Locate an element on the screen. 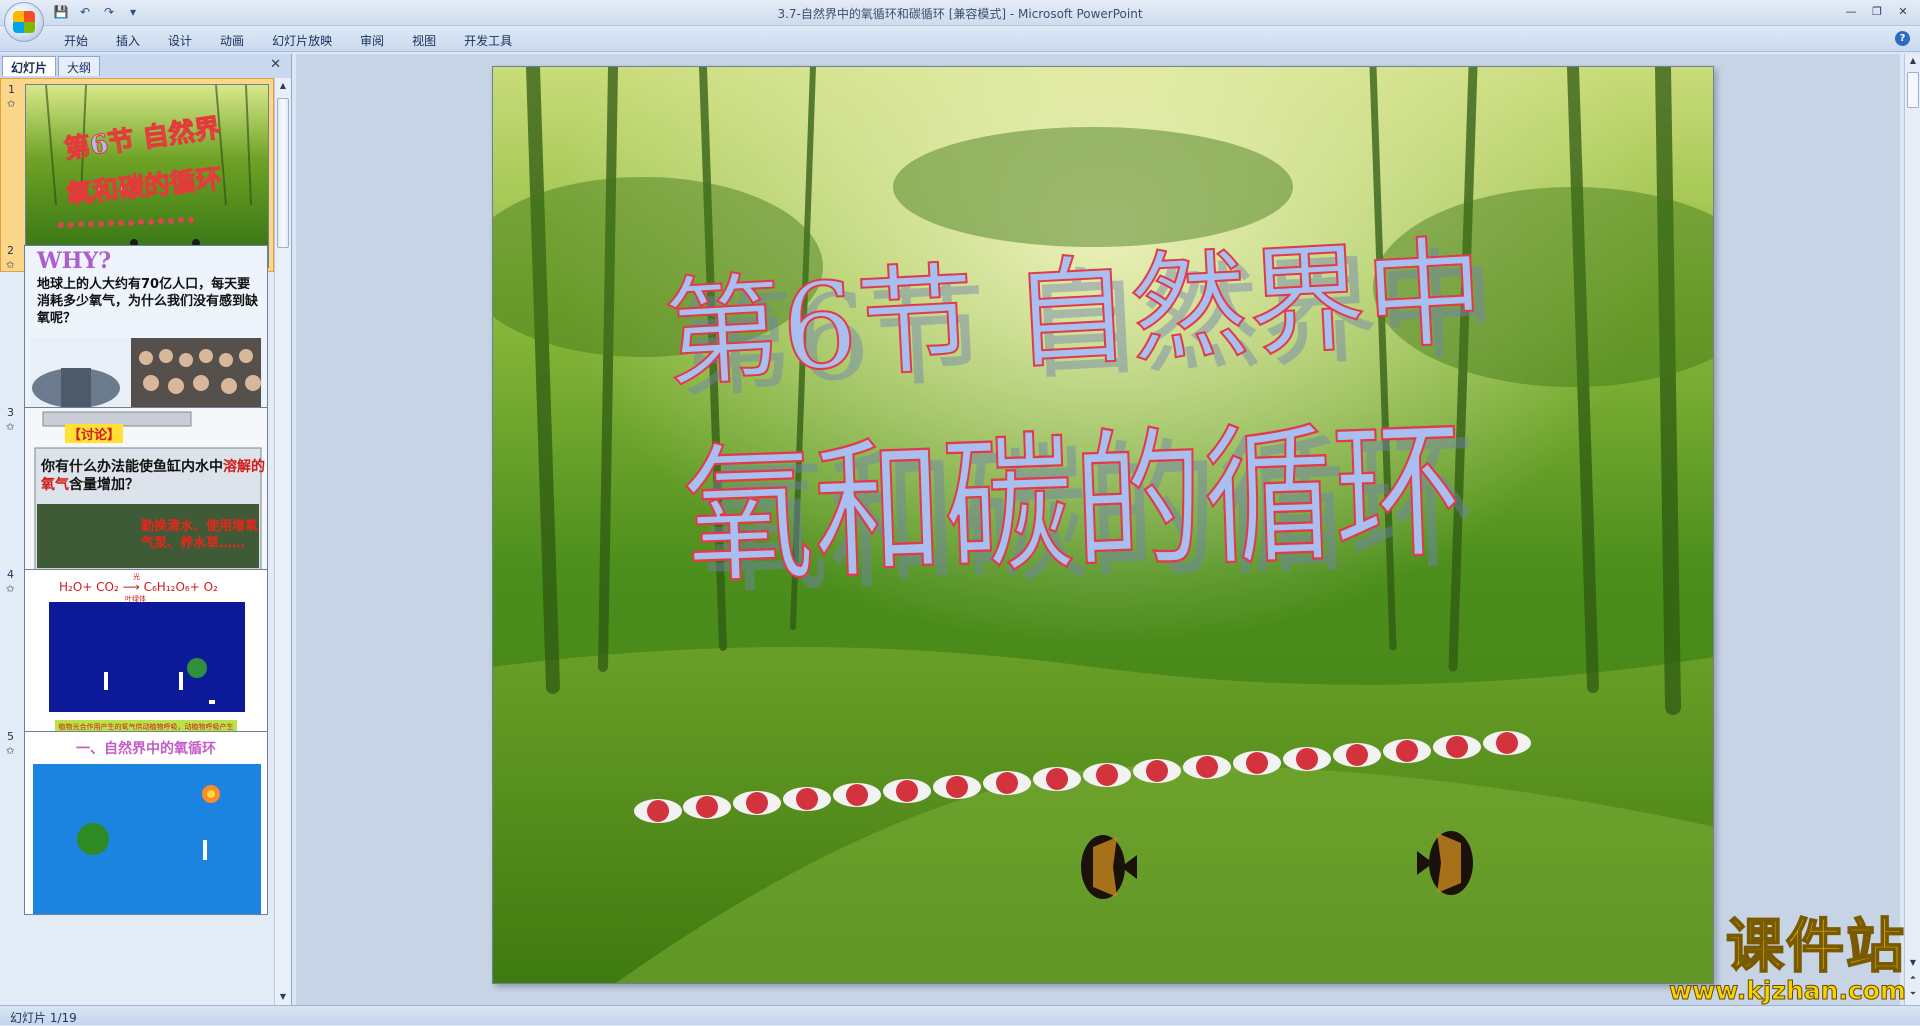  next-slide-icon: ⏷ is located at coordinates (1912, 994).